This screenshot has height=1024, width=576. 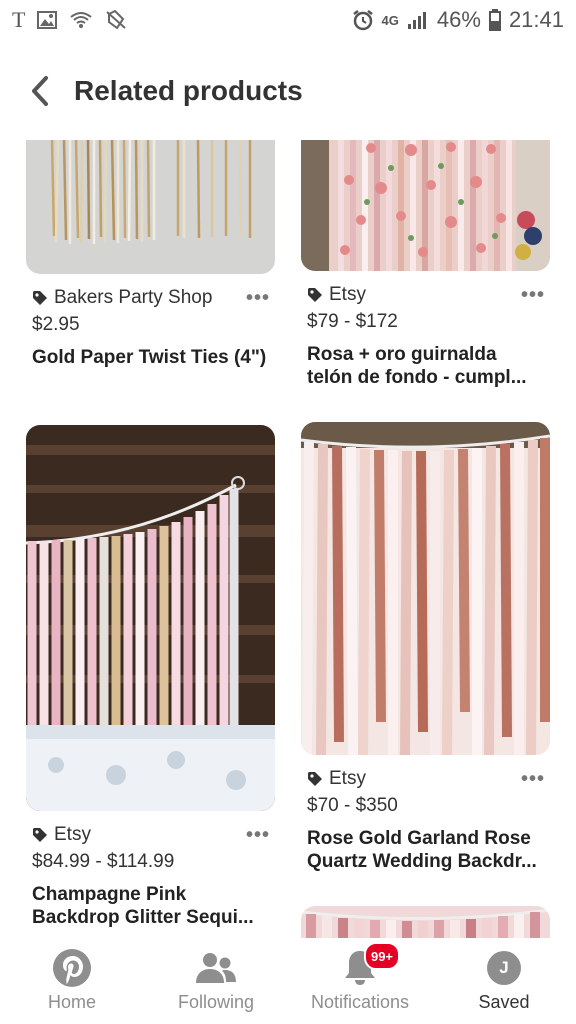 What do you see at coordinates (536, 19) in the screenshot?
I see `clock: 21:41` at bounding box center [536, 19].